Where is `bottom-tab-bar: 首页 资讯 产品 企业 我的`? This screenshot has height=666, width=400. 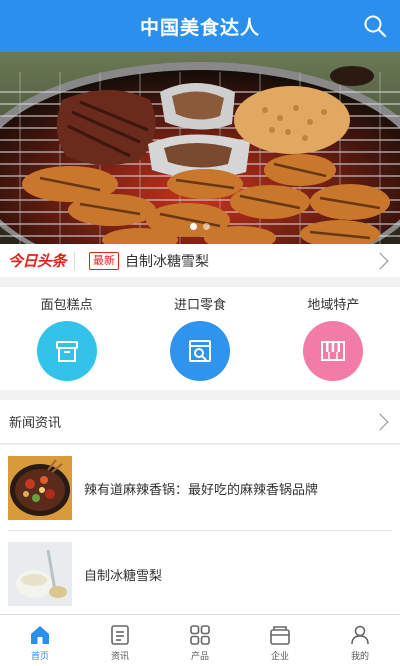
bottom-tab-bar: 首页 资讯 产品 企业 我的 is located at coordinates (200, 640).